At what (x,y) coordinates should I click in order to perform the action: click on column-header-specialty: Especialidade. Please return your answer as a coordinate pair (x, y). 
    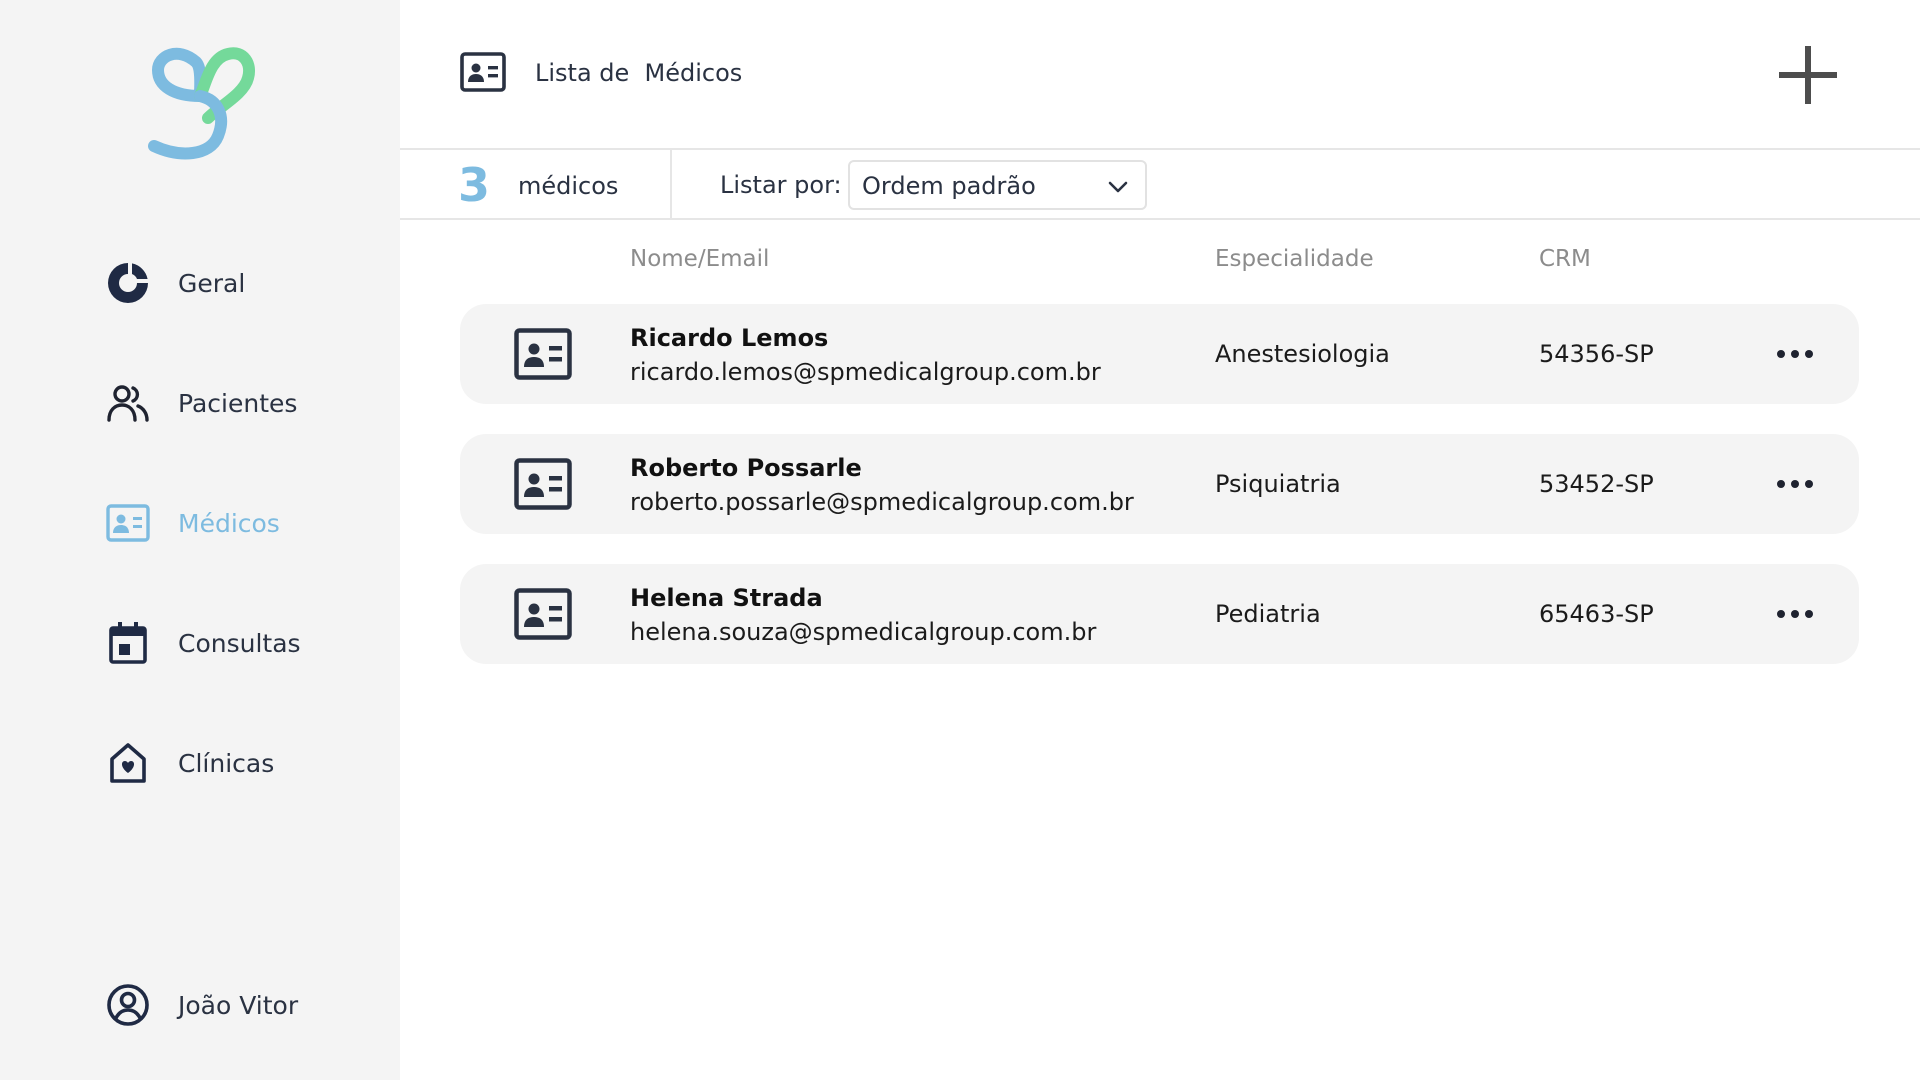
    Looking at the image, I should click on (1294, 259).